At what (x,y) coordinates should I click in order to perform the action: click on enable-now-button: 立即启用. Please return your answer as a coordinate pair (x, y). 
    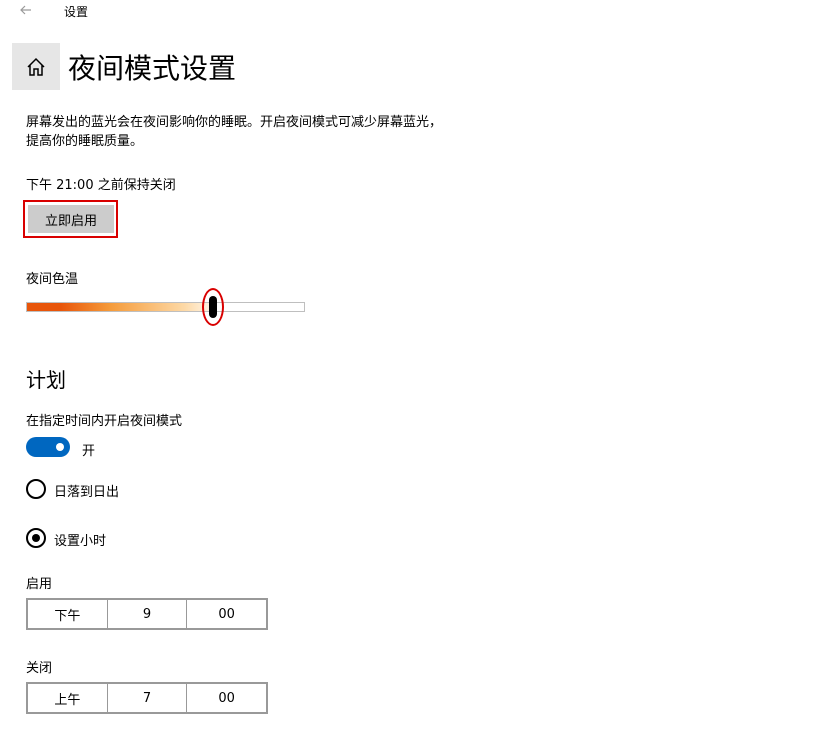
    Looking at the image, I should click on (71, 219).